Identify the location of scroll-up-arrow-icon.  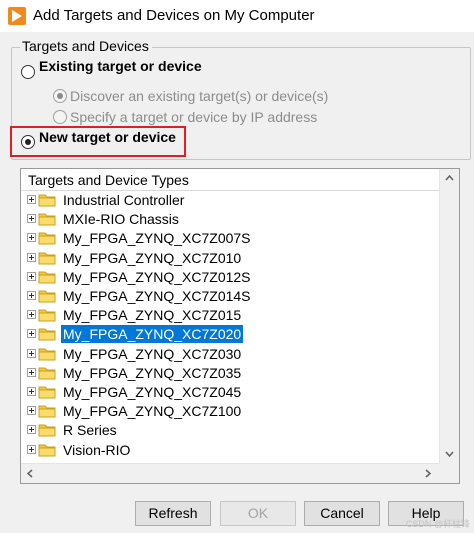
(449, 178).